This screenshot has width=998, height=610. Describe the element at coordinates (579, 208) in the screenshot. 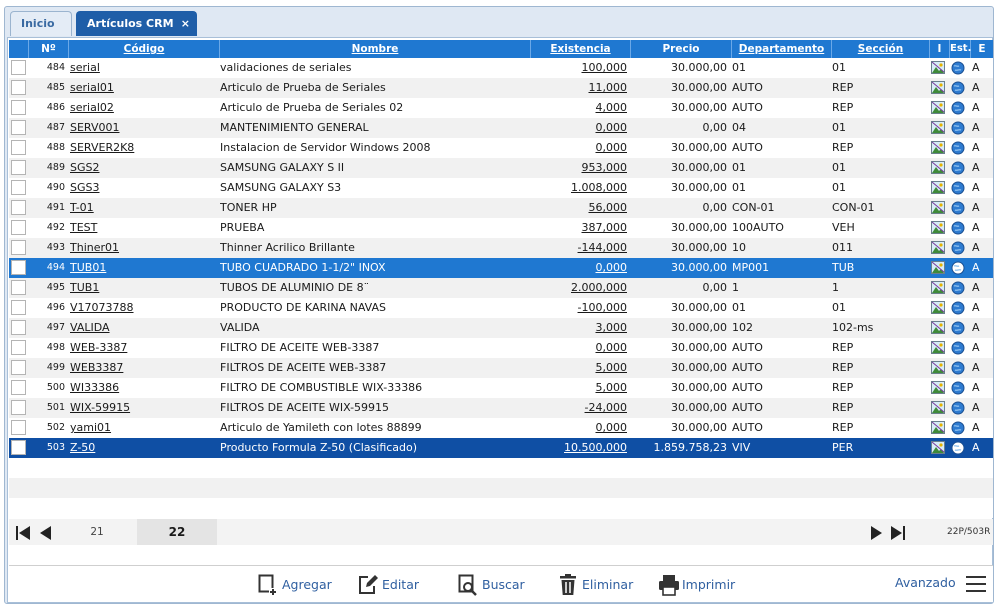

I see `stock-link: 56,000` at that location.